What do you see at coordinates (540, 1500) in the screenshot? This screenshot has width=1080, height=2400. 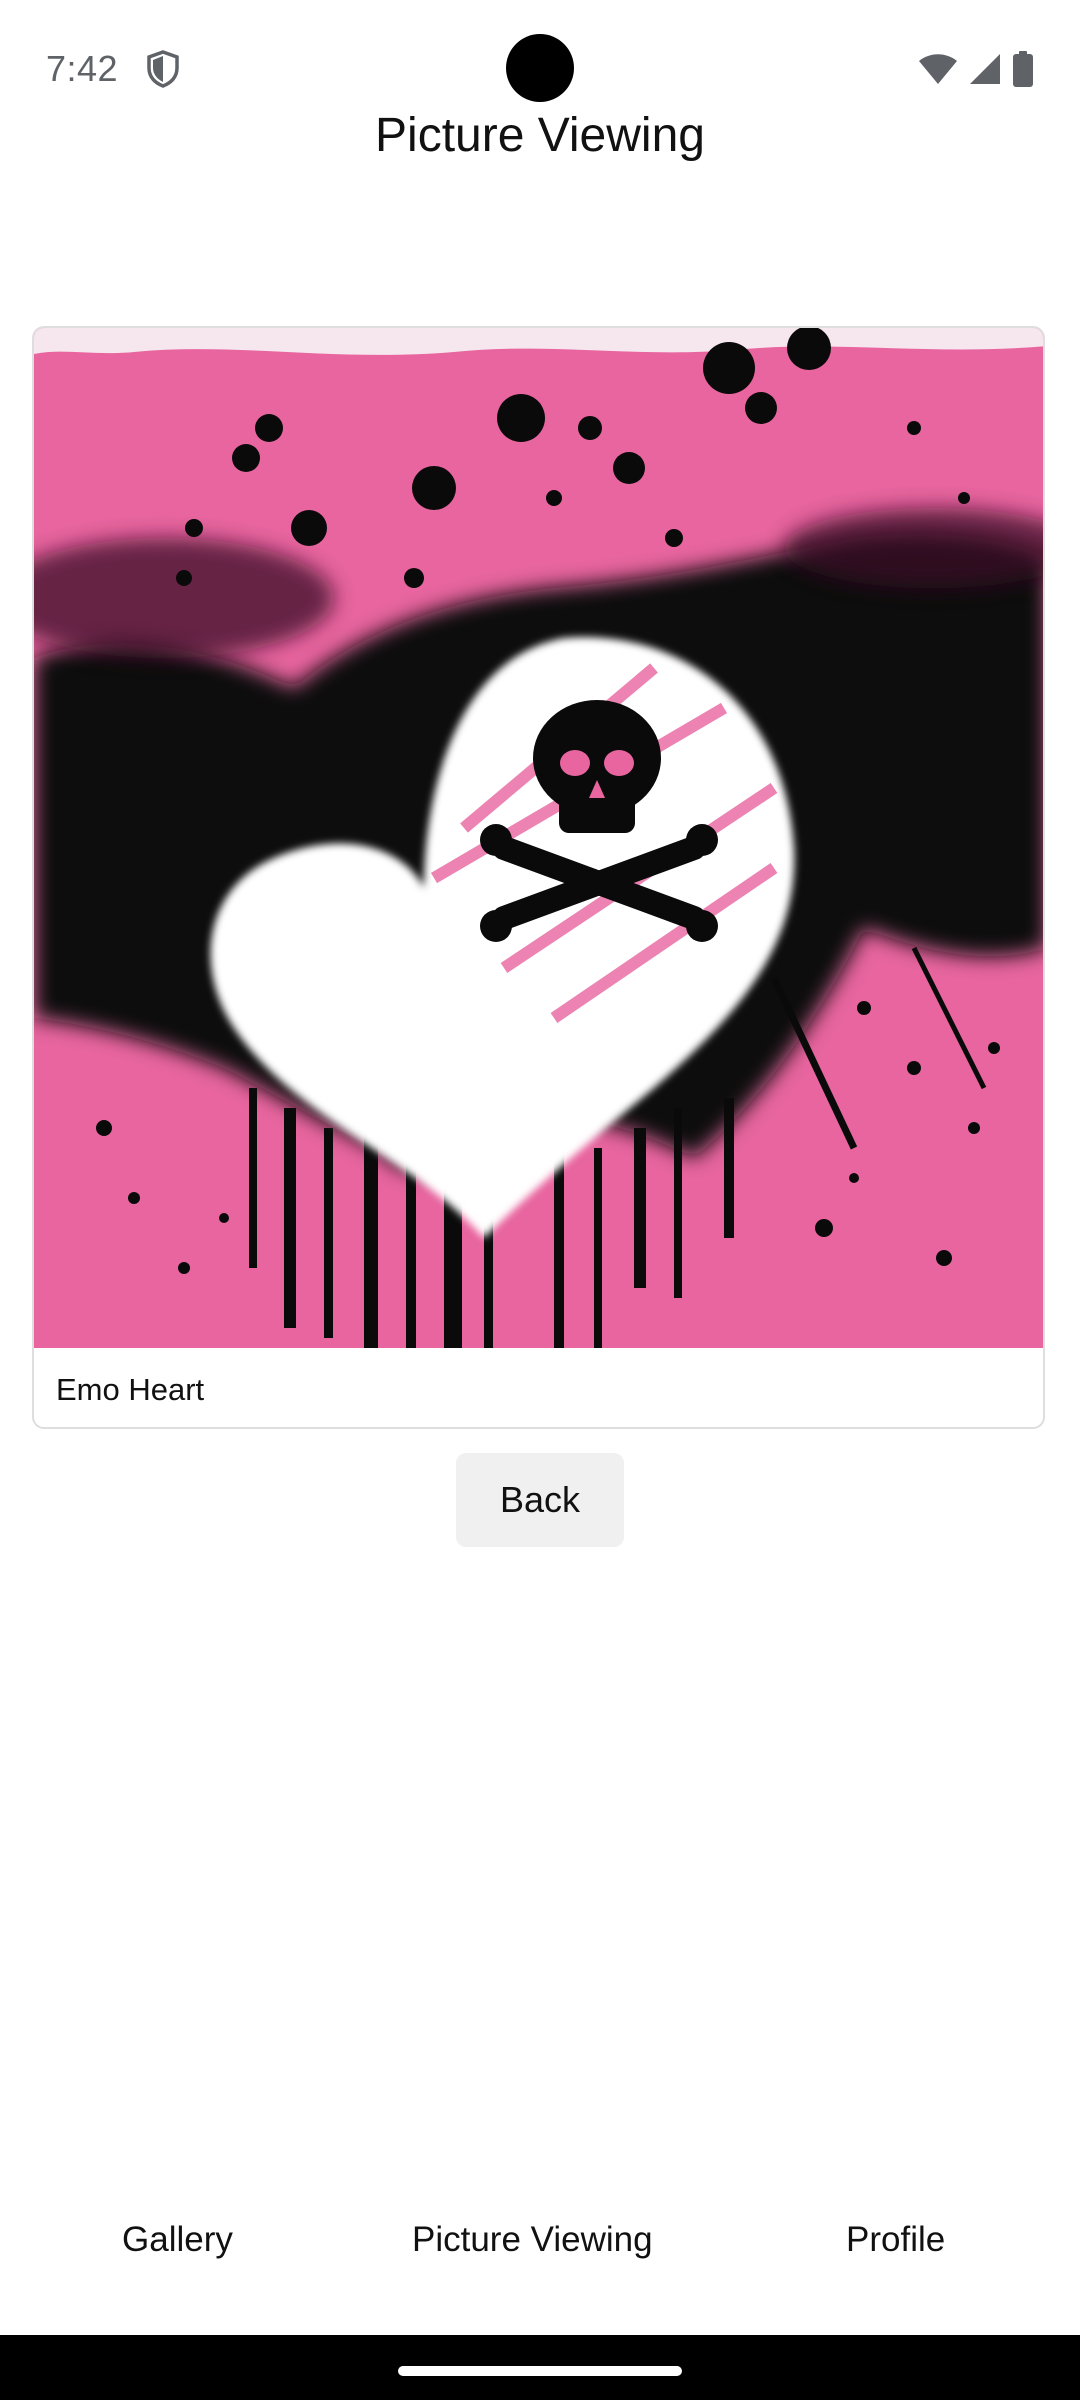 I see `back-button: Back` at bounding box center [540, 1500].